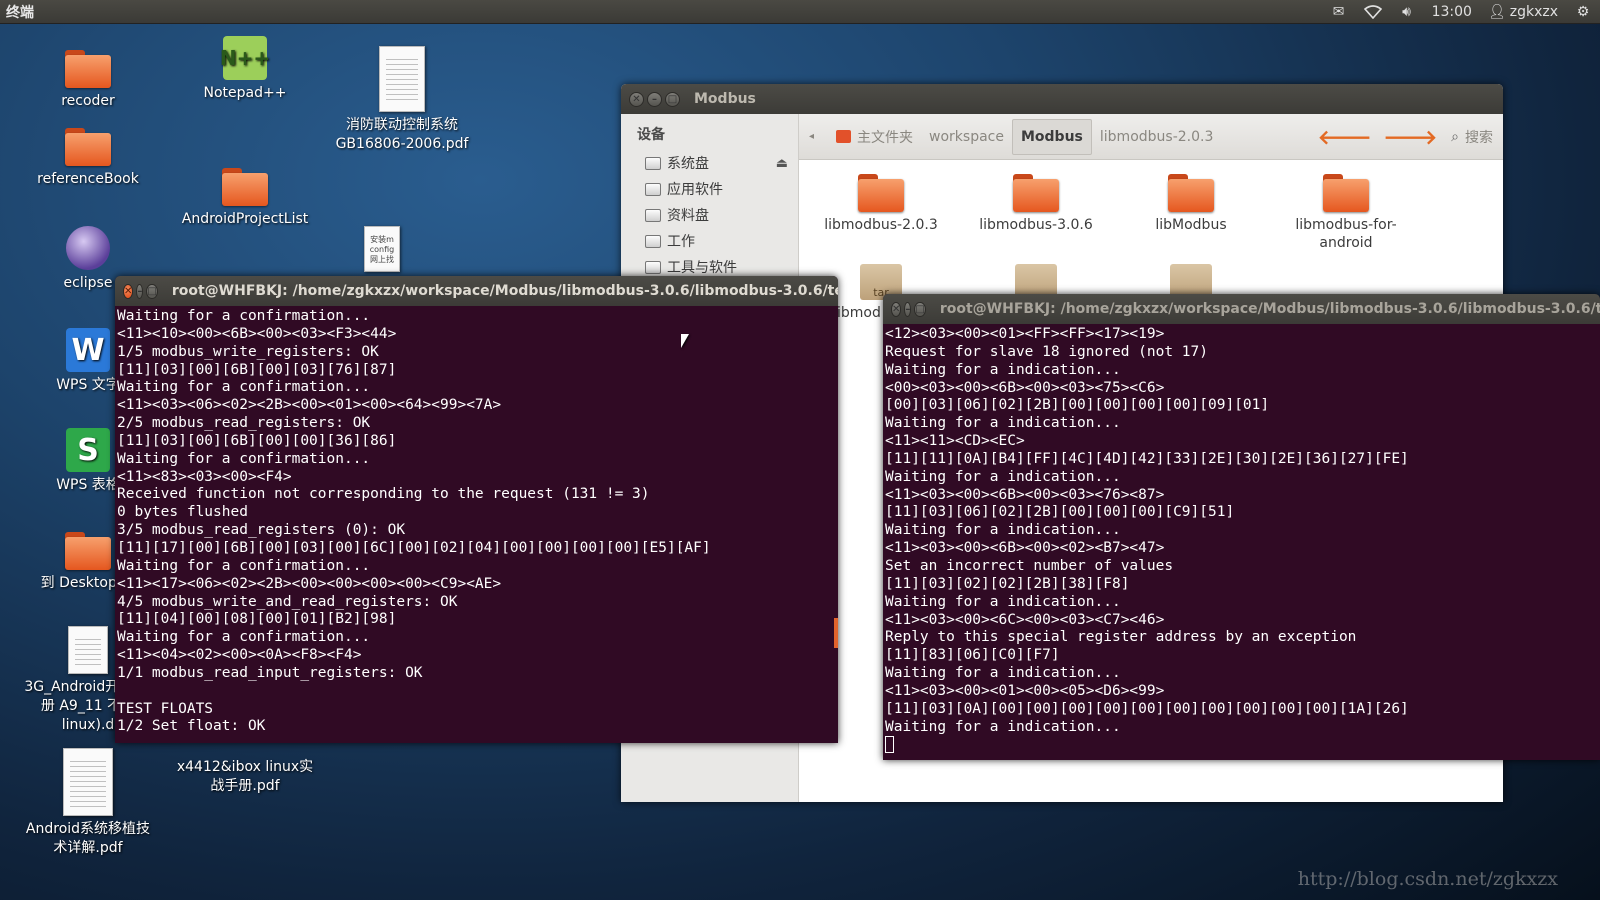  I want to click on forward-arrow-icon: 🡒, so click(1411, 137).